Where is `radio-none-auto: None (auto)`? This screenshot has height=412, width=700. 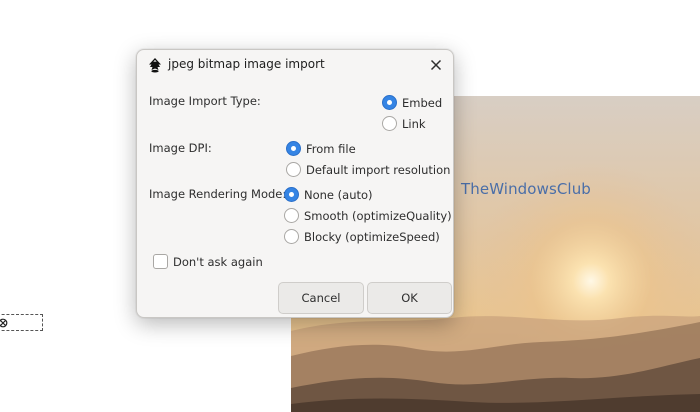
radio-none-auto: None (auto) is located at coordinates (328, 194).